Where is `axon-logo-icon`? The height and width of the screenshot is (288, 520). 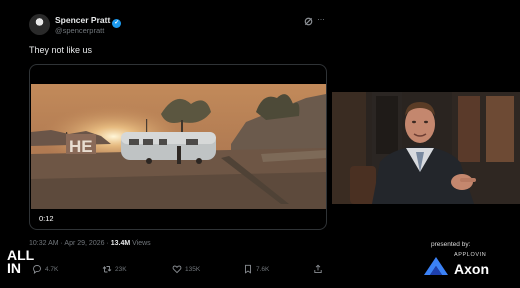
axon-logo-icon is located at coordinates (436, 266).